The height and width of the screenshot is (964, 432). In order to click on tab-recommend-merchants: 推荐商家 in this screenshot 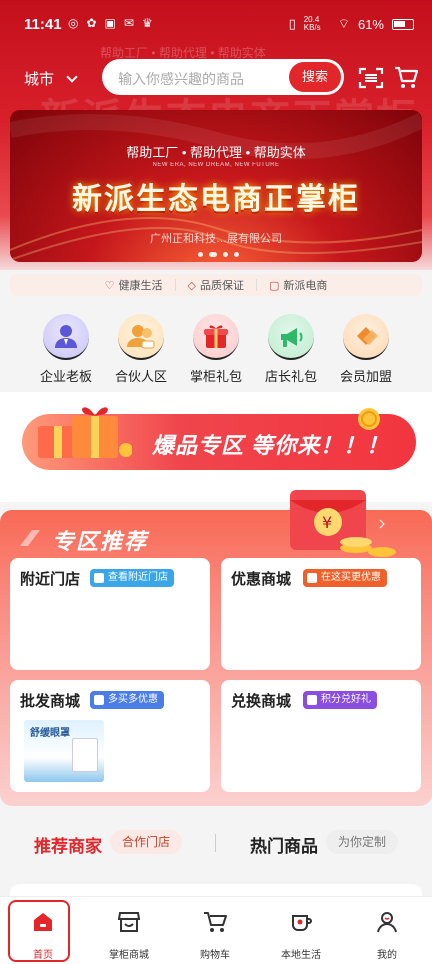, I will do `click(68, 844)`.